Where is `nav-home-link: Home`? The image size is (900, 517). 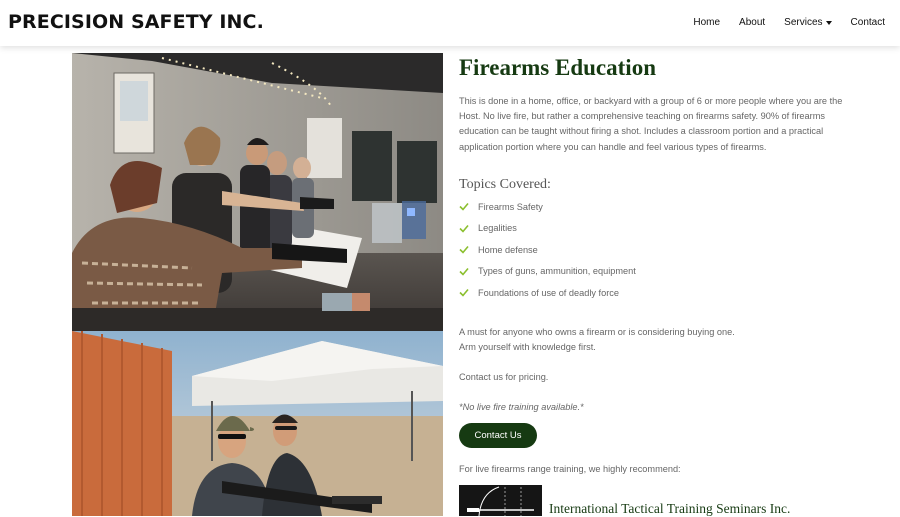 nav-home-link: Home is located at coordinates (706, 22).